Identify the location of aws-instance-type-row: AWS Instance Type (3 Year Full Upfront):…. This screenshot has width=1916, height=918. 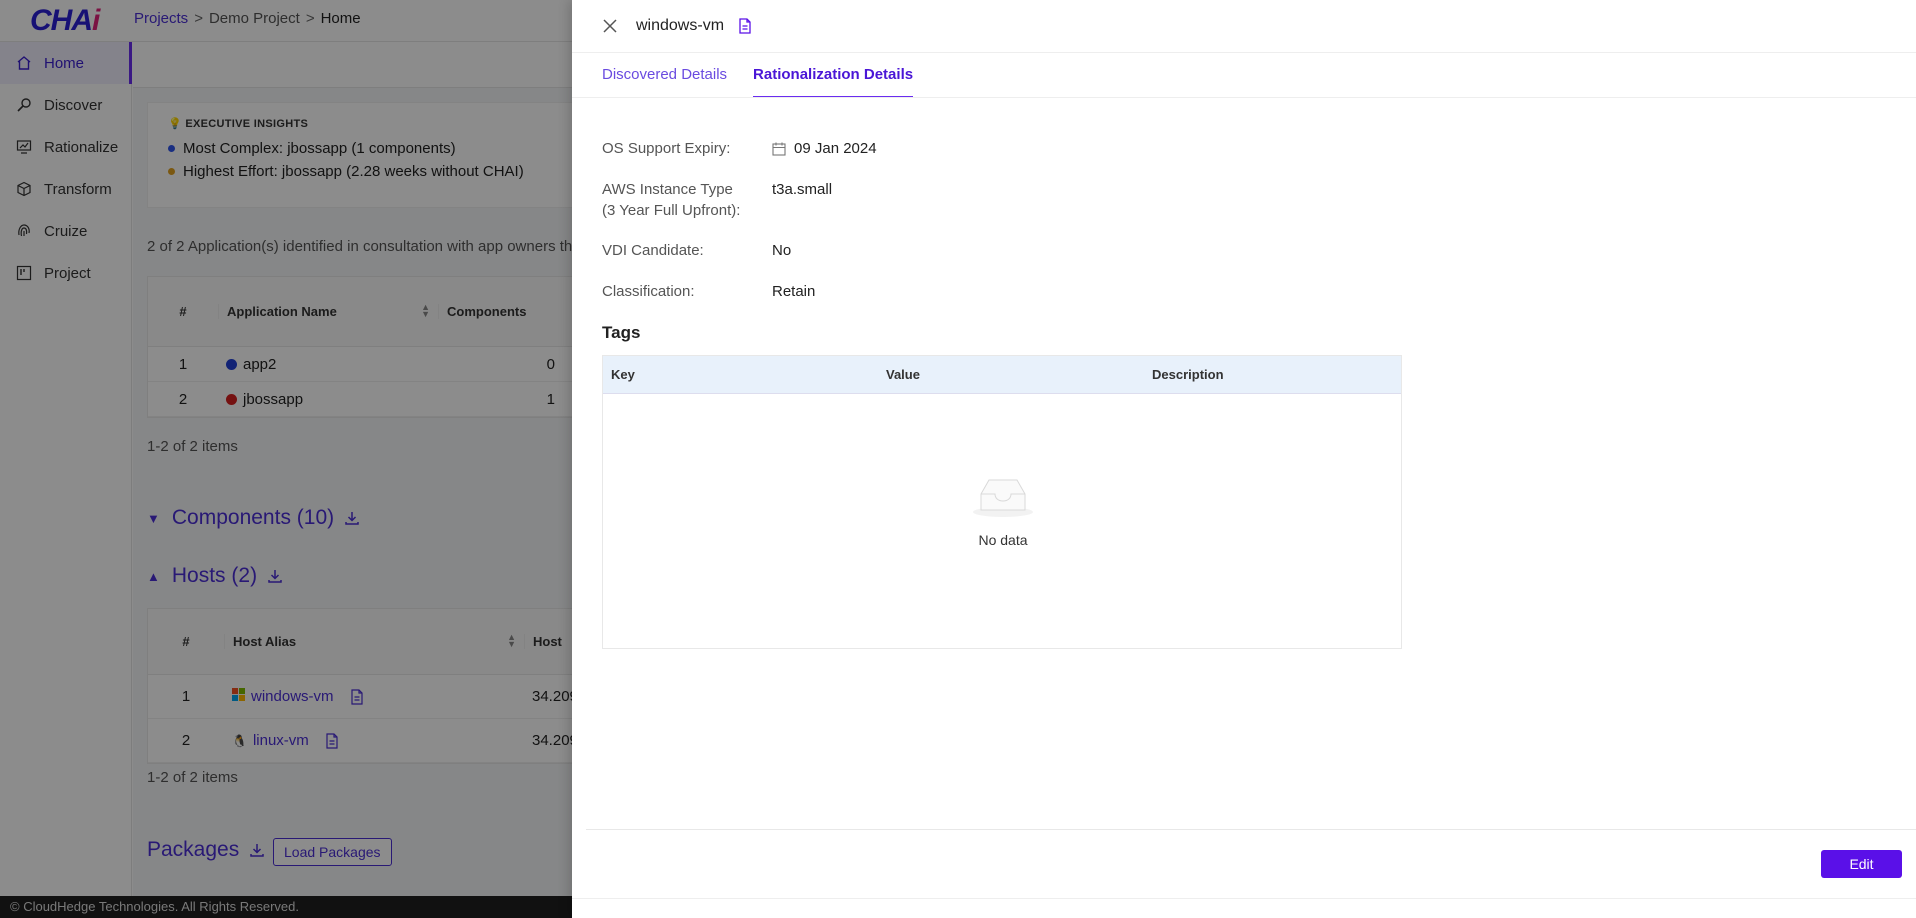
(717, 200).